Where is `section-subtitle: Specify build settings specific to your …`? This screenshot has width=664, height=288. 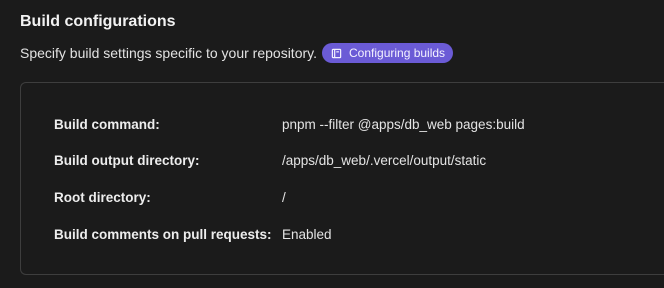 section-subtitle: Specify build settings specific to your … is located at coordinates (168, 53).